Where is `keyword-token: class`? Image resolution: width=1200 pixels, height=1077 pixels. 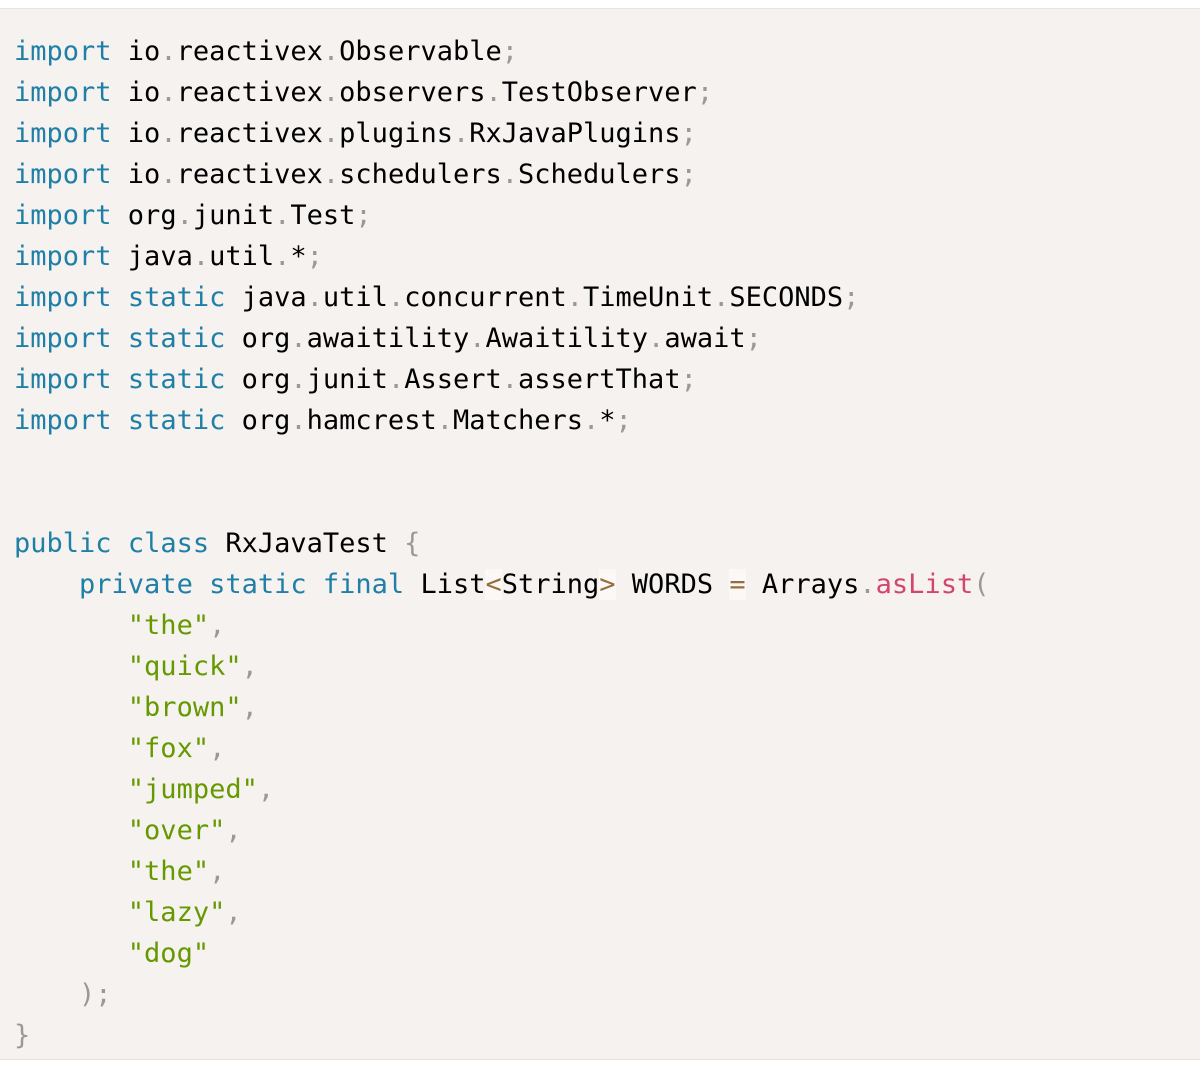
keyword-token: class is located at coordinates (168, 543).